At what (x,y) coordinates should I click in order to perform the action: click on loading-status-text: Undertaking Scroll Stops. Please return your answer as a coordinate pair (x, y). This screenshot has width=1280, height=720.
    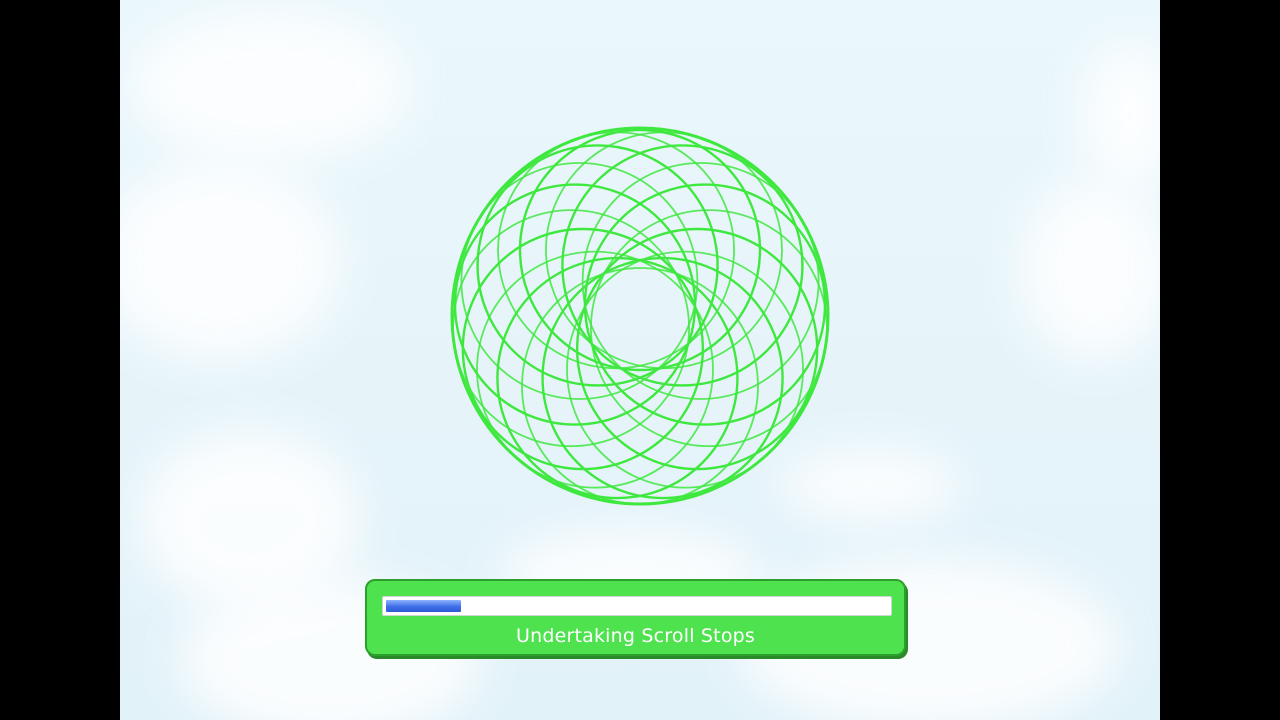
    Looking at the image, I should click on (635, 636).